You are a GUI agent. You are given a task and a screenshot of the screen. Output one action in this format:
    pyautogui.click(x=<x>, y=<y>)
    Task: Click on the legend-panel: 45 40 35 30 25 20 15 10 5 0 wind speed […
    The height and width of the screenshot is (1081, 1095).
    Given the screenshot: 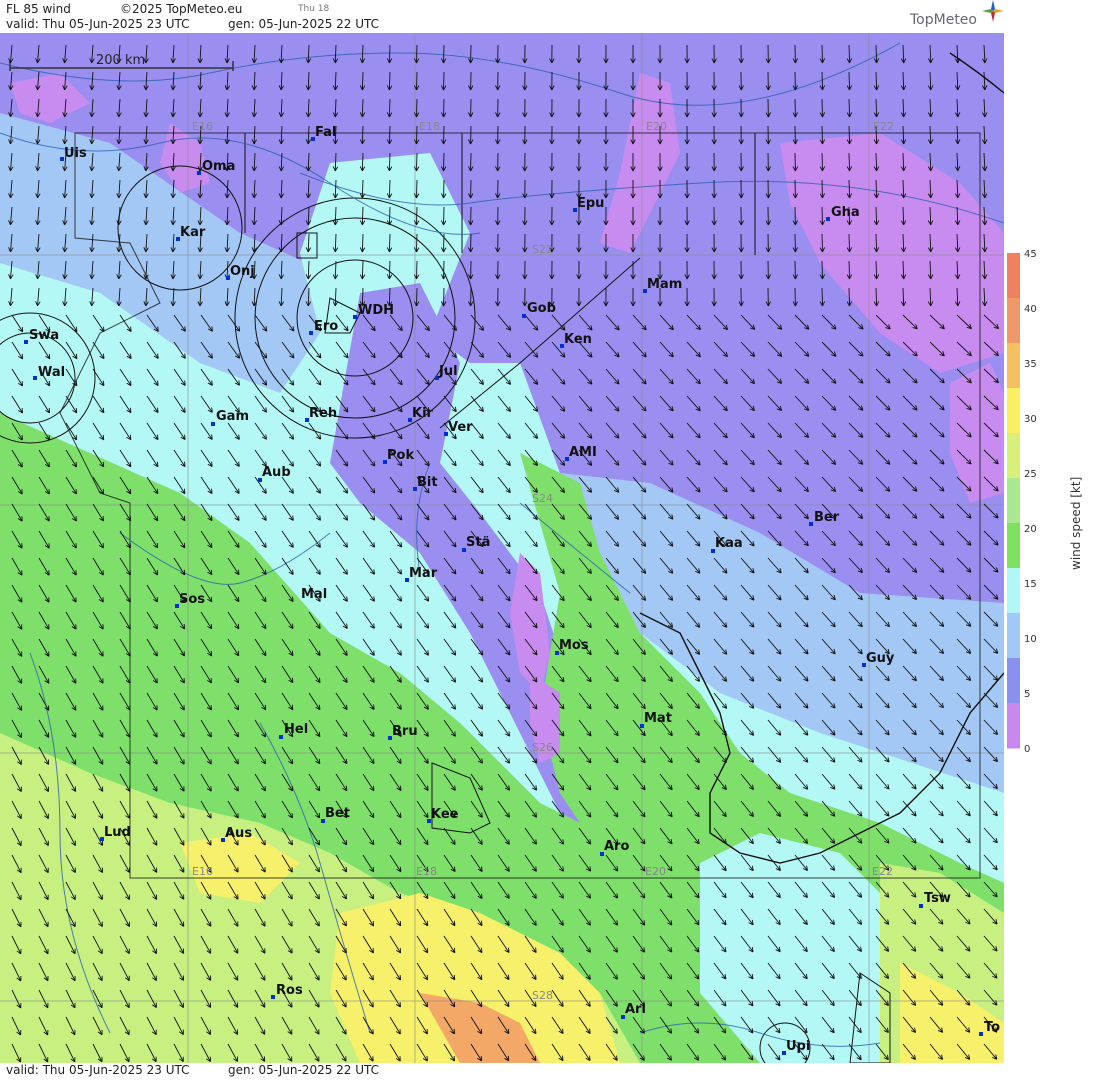 What is the action you would take?
    pyautogui.click(x=1049, y=538)
    